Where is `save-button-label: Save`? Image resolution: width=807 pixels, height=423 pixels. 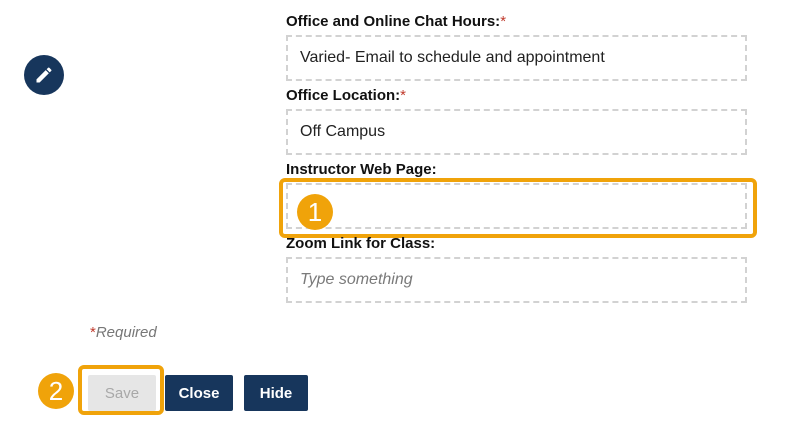
save-button-label: Save is located at coordinates (122, 393).